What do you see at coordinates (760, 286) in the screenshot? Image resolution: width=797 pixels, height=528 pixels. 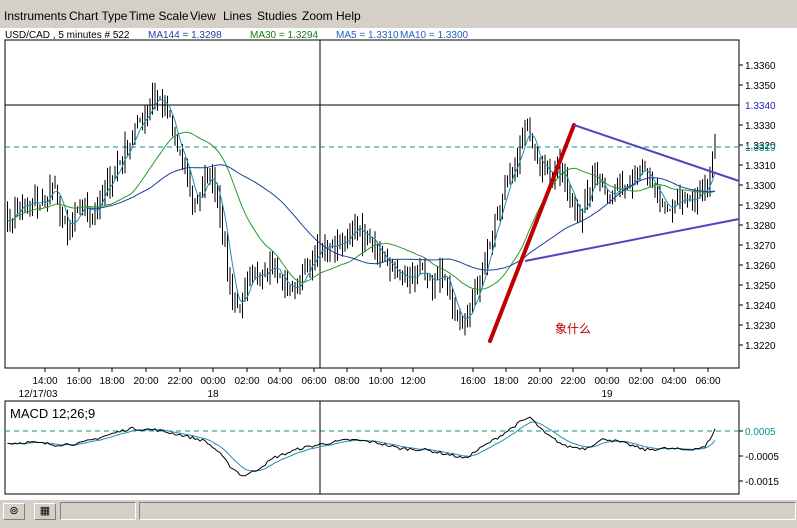 I see `price-tick-label: 1.3250` at bounding box center [760, 286].